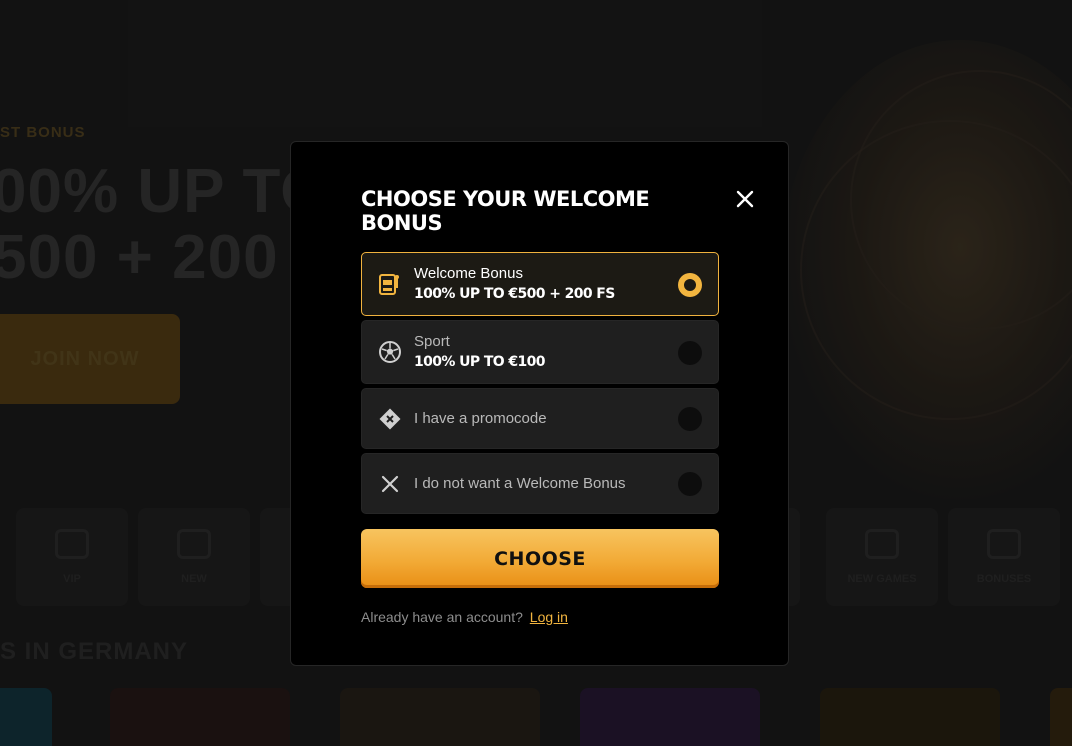 This screenshot has height=746, width=1072. I want to click on option-value: 100% UP TO €100, so click(480, 362).